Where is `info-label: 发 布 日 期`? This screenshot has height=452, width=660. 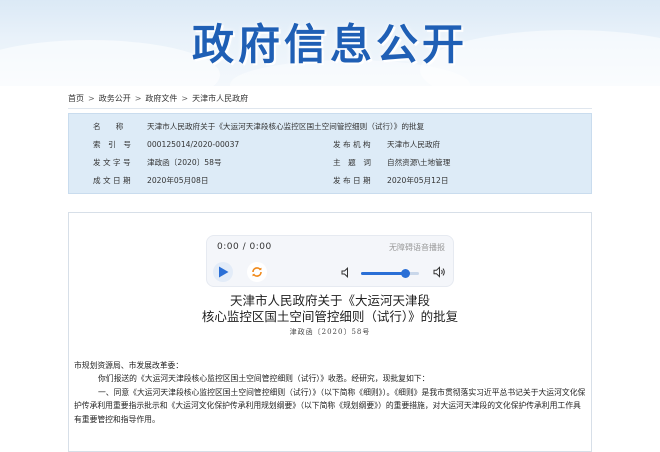
info-label: 发 布 日 期 is located at coordinates (352, 180).